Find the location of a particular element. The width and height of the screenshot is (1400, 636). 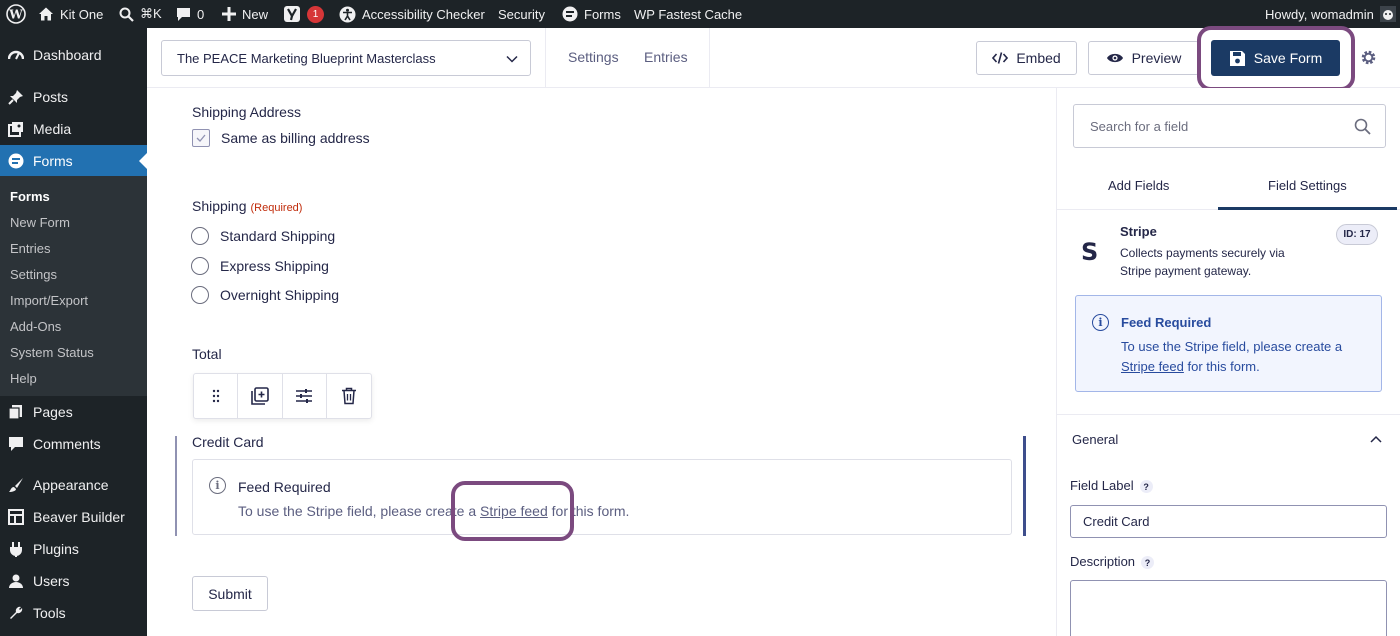

field-label-title: Field Label? is located at coordinates (1111, 486).